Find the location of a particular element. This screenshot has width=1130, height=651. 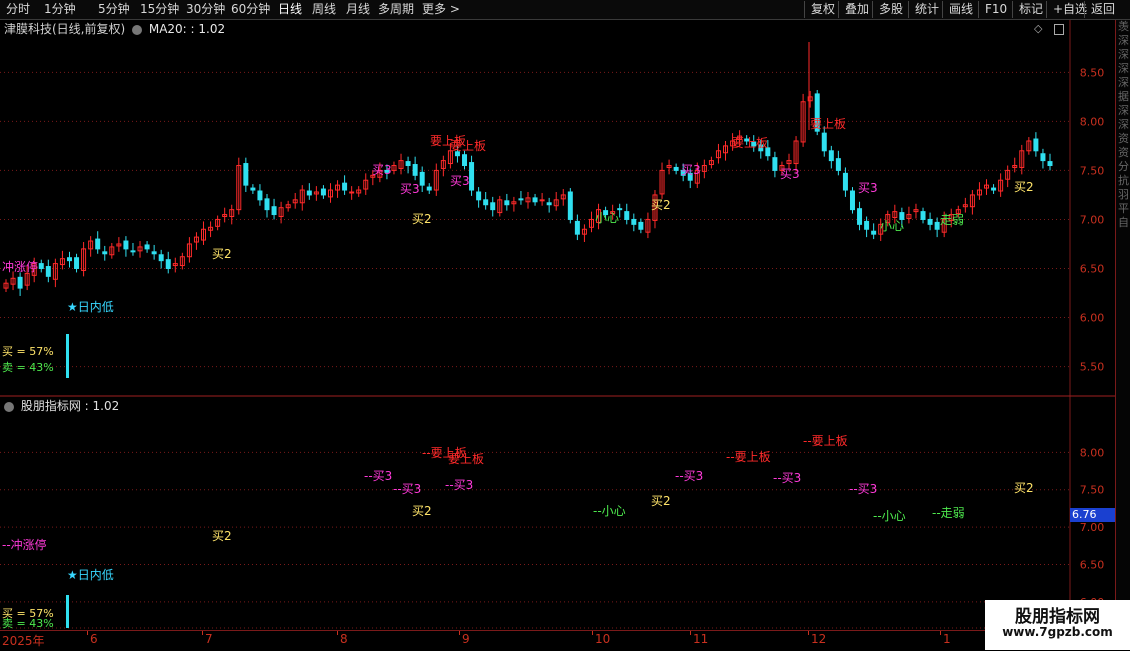

date-axis: 2025年 6 7 8 9 10 11 12 1 is located at coordinates (492, 640).